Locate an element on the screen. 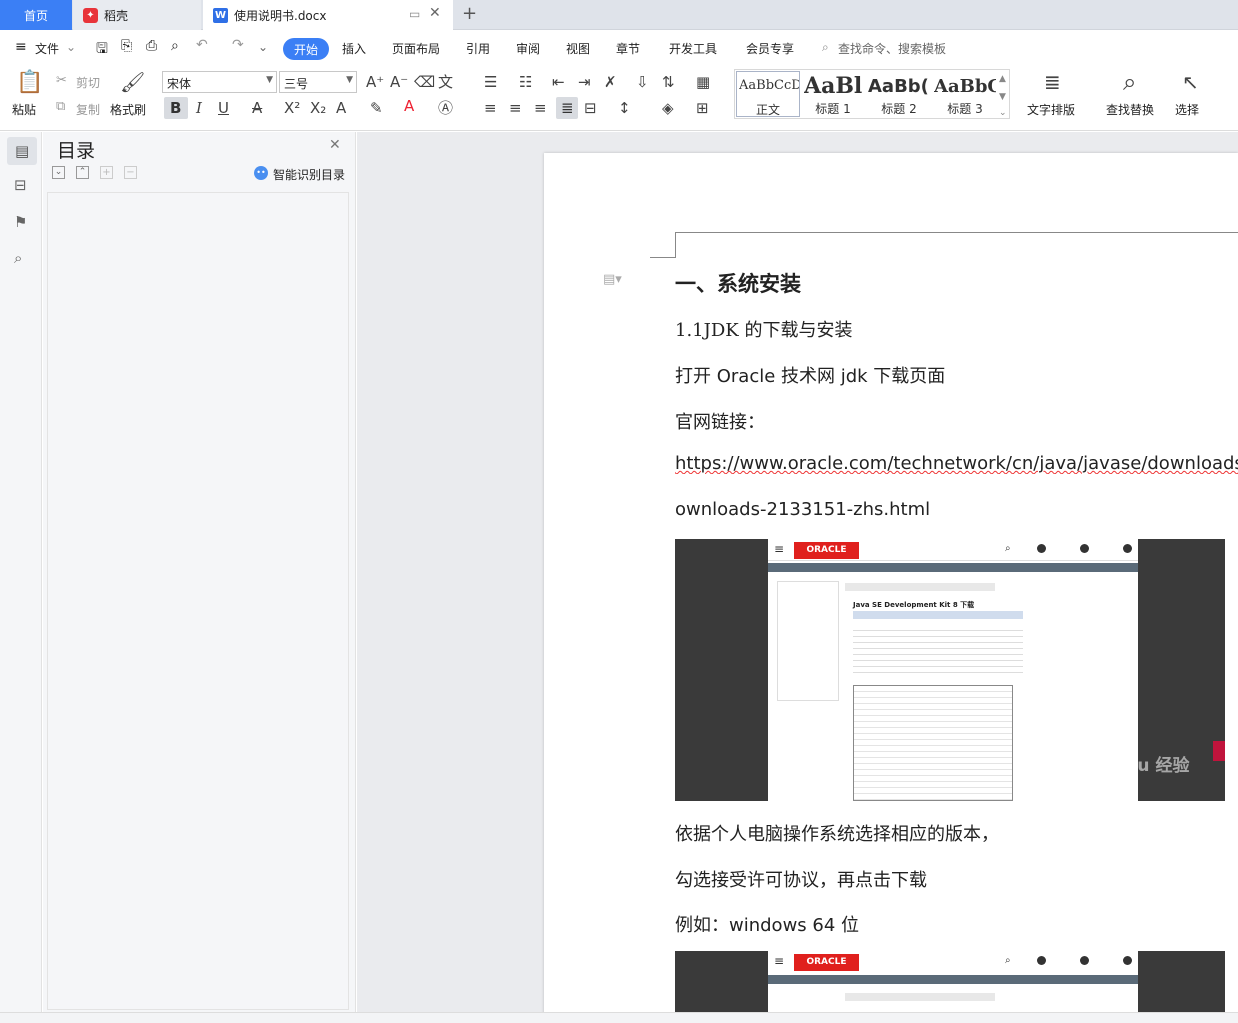  search-icon: ⌕ is located at coordinates (18, 258).